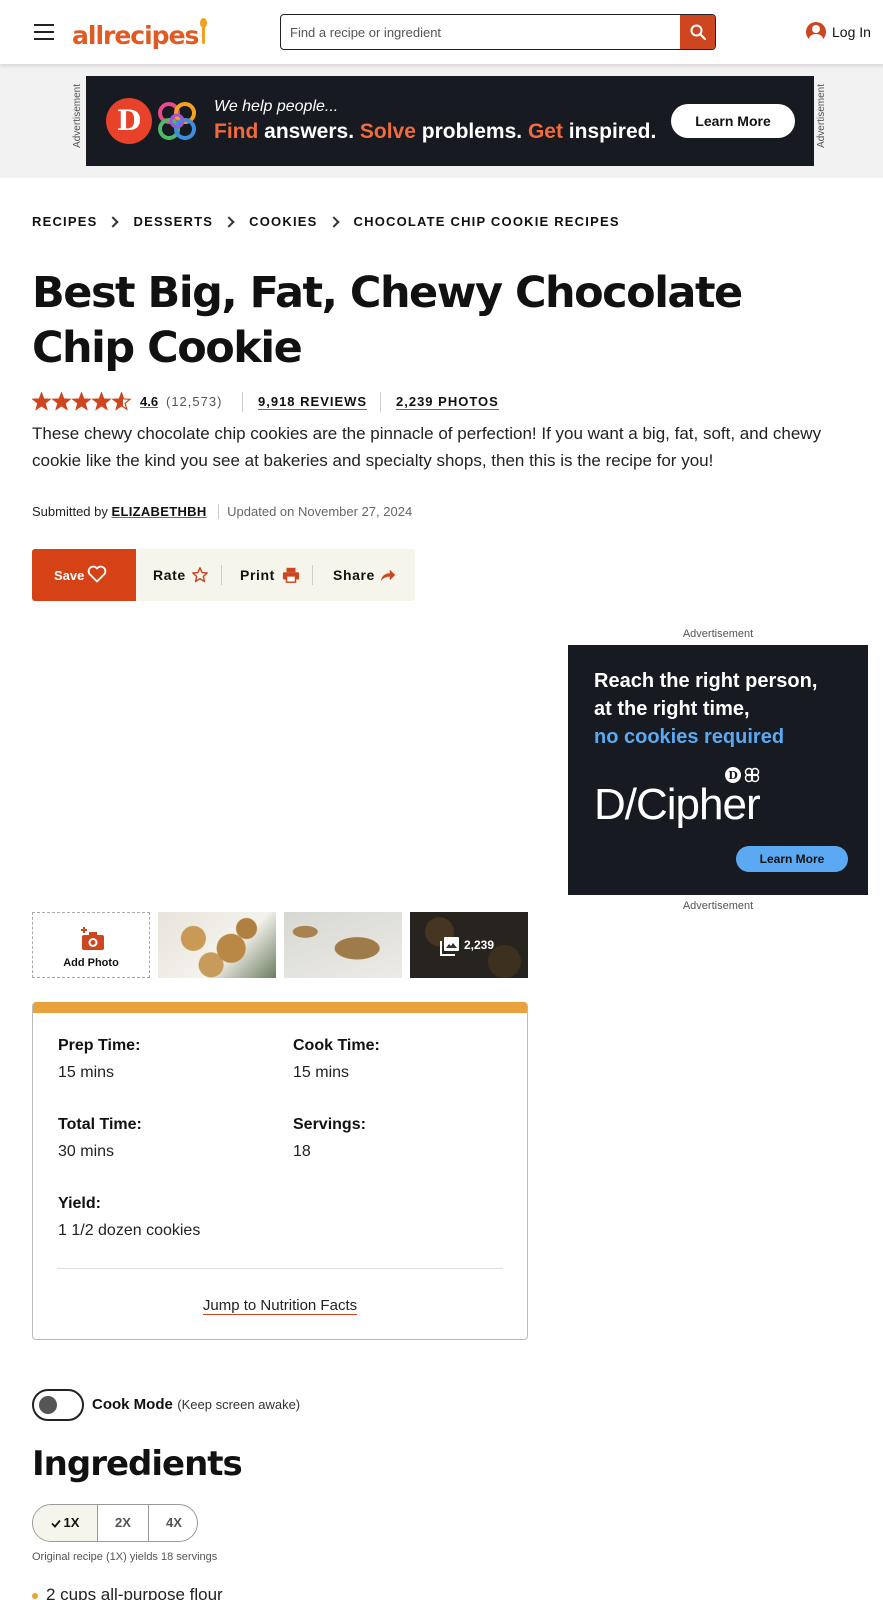 The height and width of the screenshot is (1600, 883). Describe the element at coordinates (816, 32) in the screenshot. I see `user-icon` at that location.